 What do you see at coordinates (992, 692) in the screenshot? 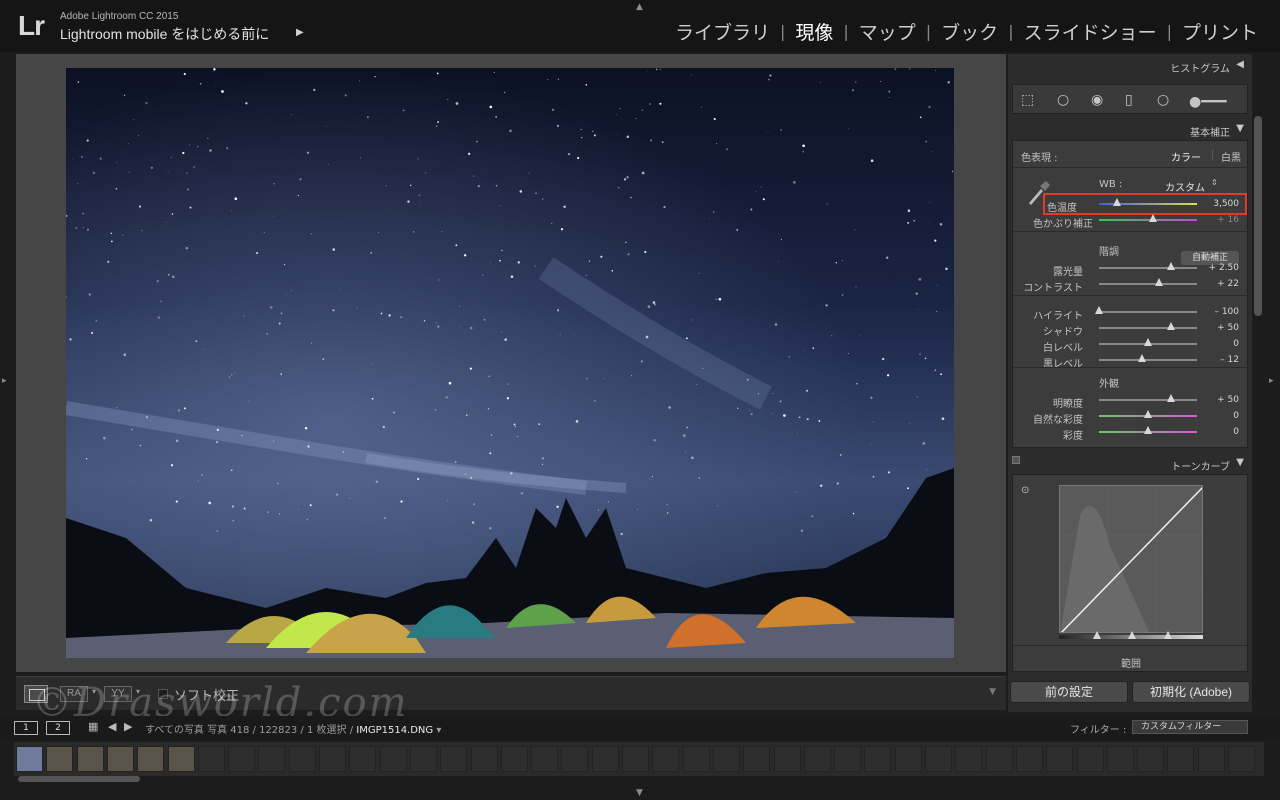
I see `toolbar-options-icon: ▼` at bounding box center [992, 692].